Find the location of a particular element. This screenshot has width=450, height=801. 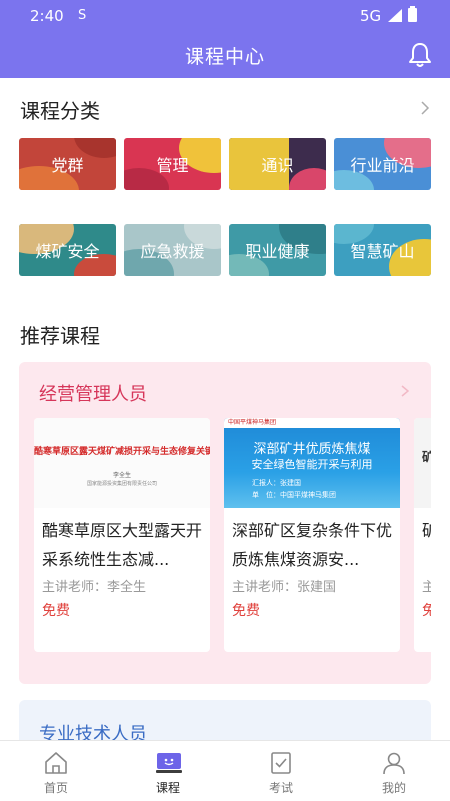

category-label: 智慧矿山 is located at coordinates (382, 251).